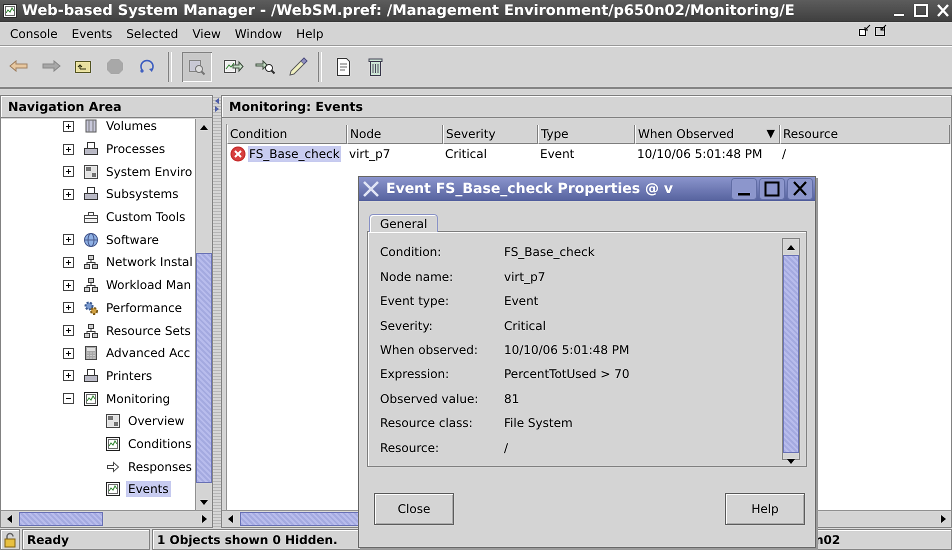  What do you see at coordinates (512, 399) in the screenshot?
I see `field-value: 81` at bounding box center [512, 399].